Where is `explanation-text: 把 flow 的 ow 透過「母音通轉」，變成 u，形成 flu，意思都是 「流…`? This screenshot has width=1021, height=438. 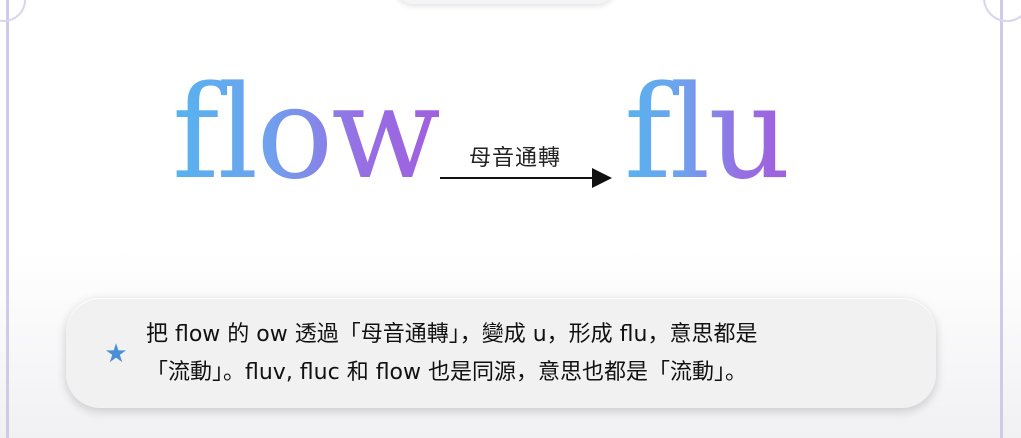 explanation-text: 把 flow 的 ow 透過「母音通轉」，變成 u，形成 flu，意思都是 「流… is located at coordinates (526, 354).